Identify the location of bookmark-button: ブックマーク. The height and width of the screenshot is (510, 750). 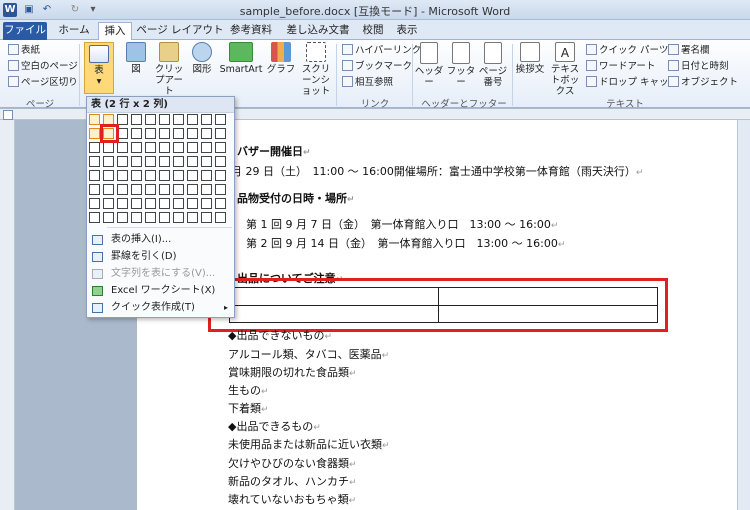
(377, 66).